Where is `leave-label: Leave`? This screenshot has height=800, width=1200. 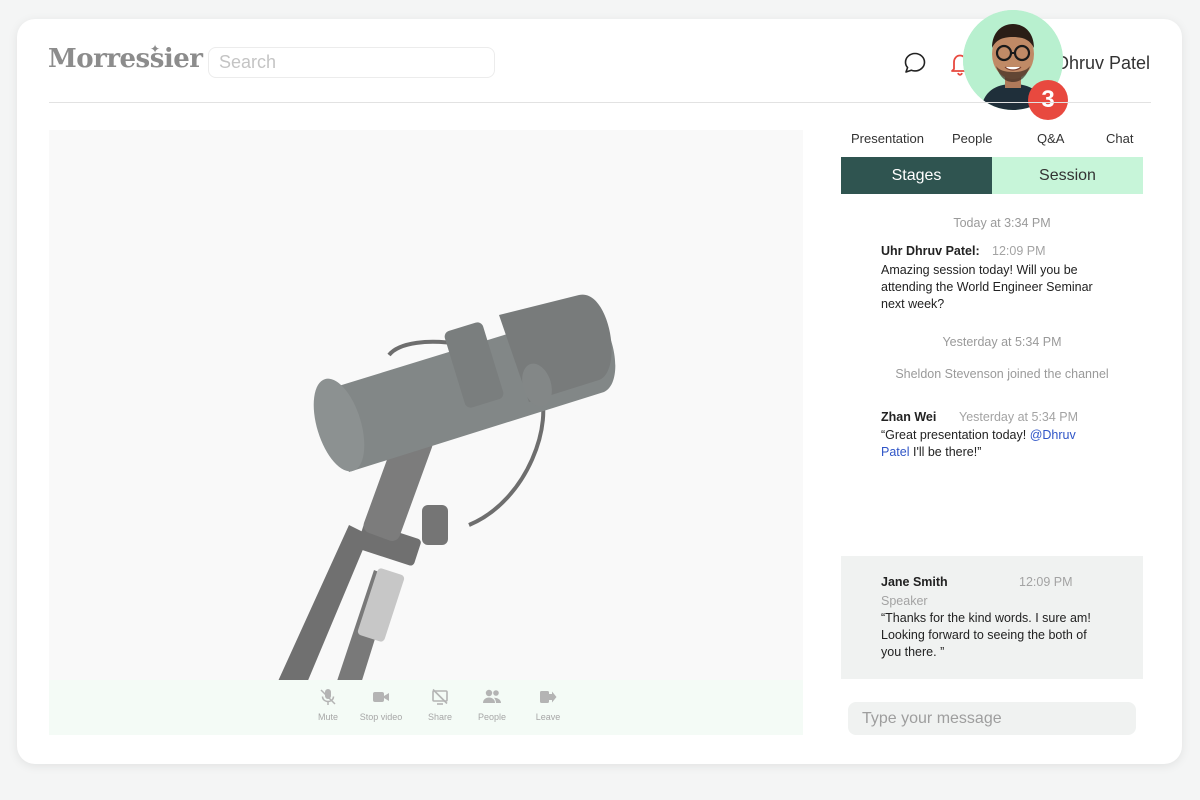
leave-label: Leave is located at coordinates (548, 717).